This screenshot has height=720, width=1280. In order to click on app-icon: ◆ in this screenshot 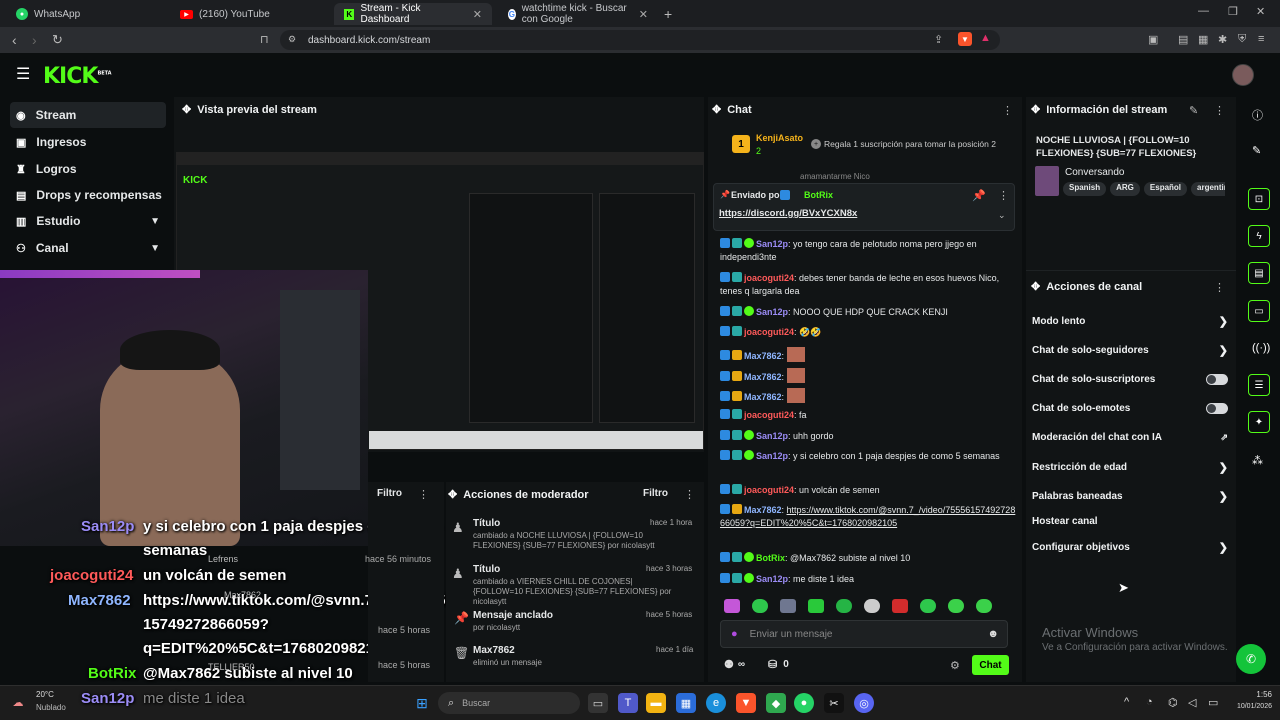, I will do `click(776, 703)`.